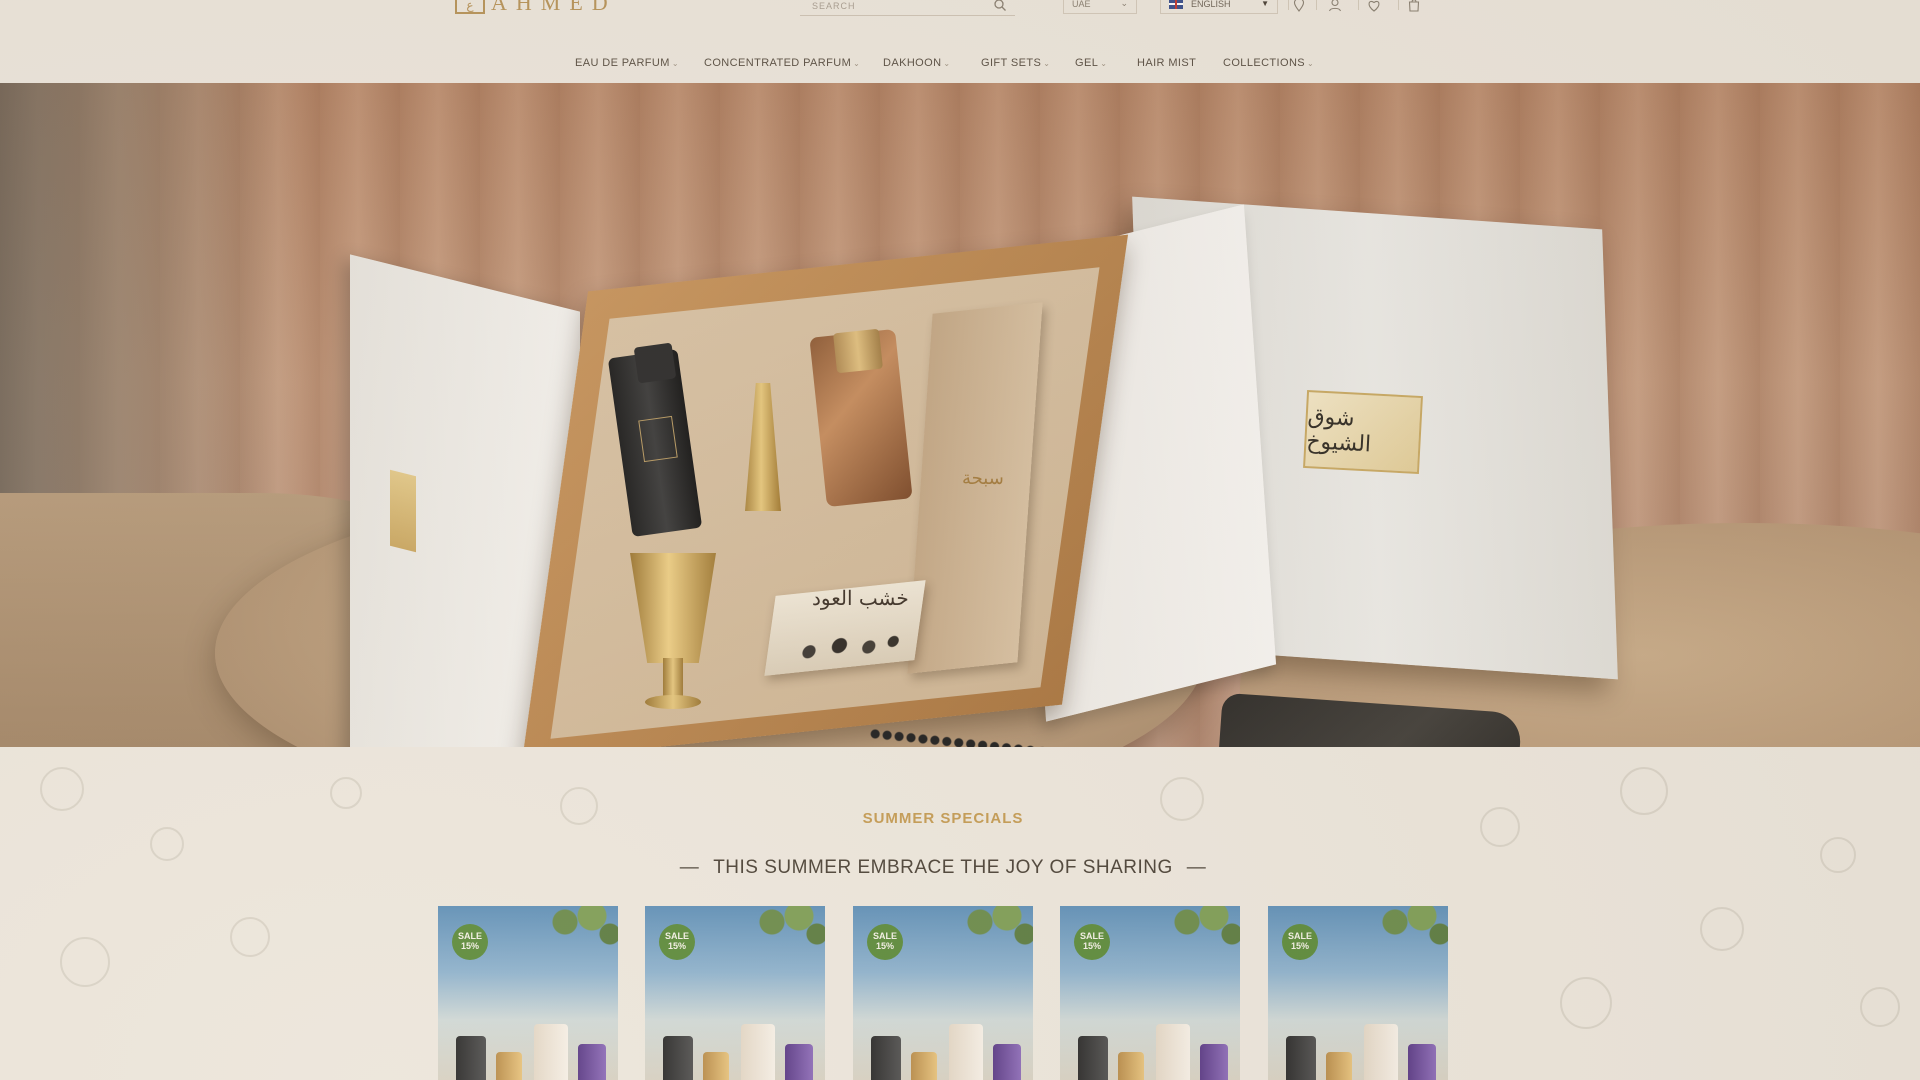 The height and width of the screenshot is (1080, 1920). What do you see at coordinates (912, 63) in the screenshot?
I see `nav-label: DAKHOON` at bounding box center [912, 63].